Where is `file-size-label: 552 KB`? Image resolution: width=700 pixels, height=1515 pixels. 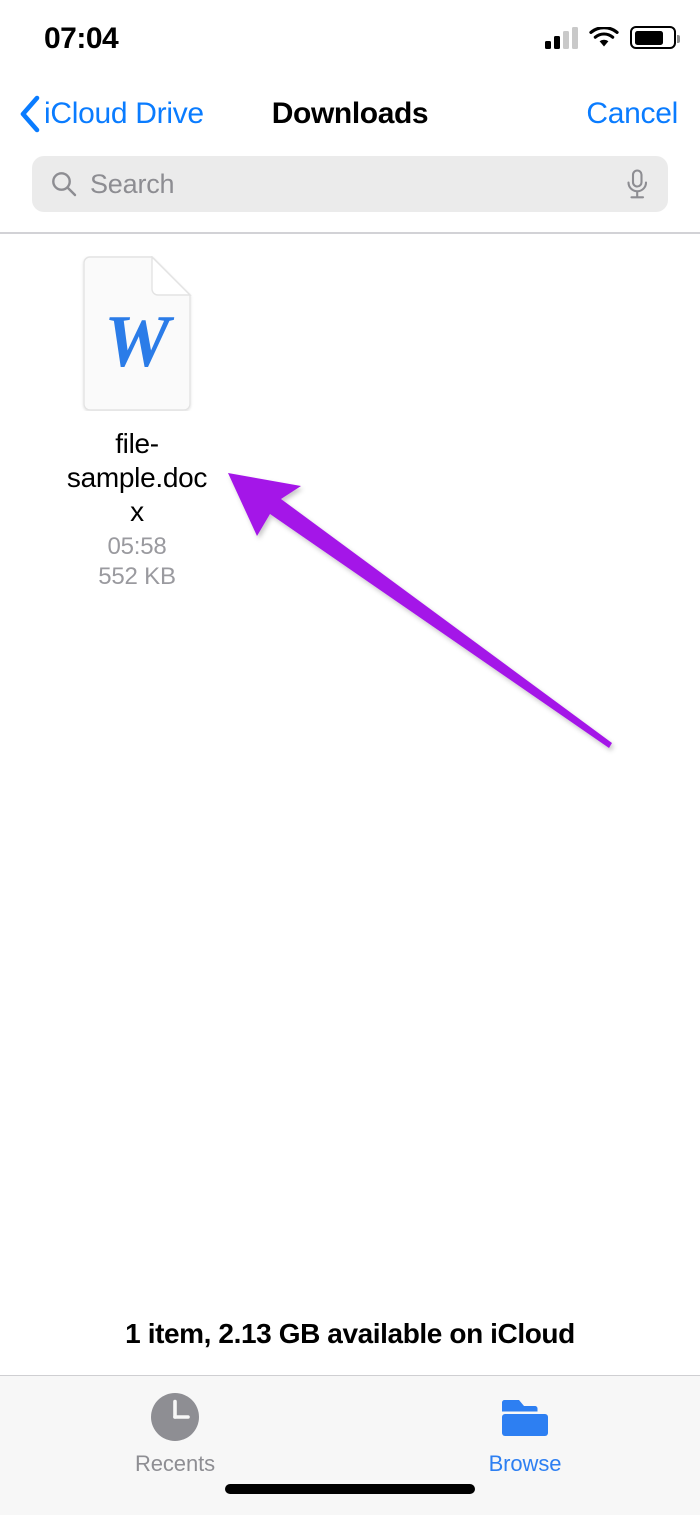 file-size-label: 552 KB is located at coordinates (137, 576).